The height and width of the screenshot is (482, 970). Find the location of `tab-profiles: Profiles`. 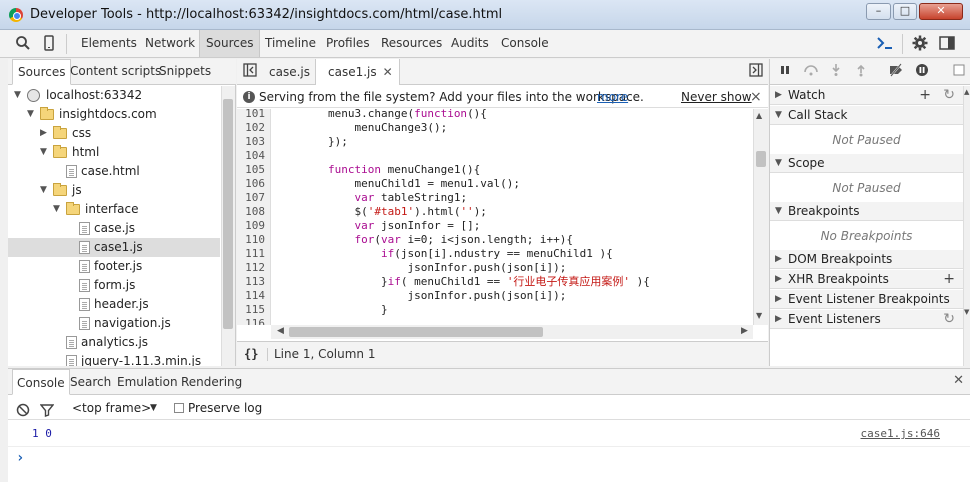

tab-profiles: Profiles is located at coordinates (348, 43).